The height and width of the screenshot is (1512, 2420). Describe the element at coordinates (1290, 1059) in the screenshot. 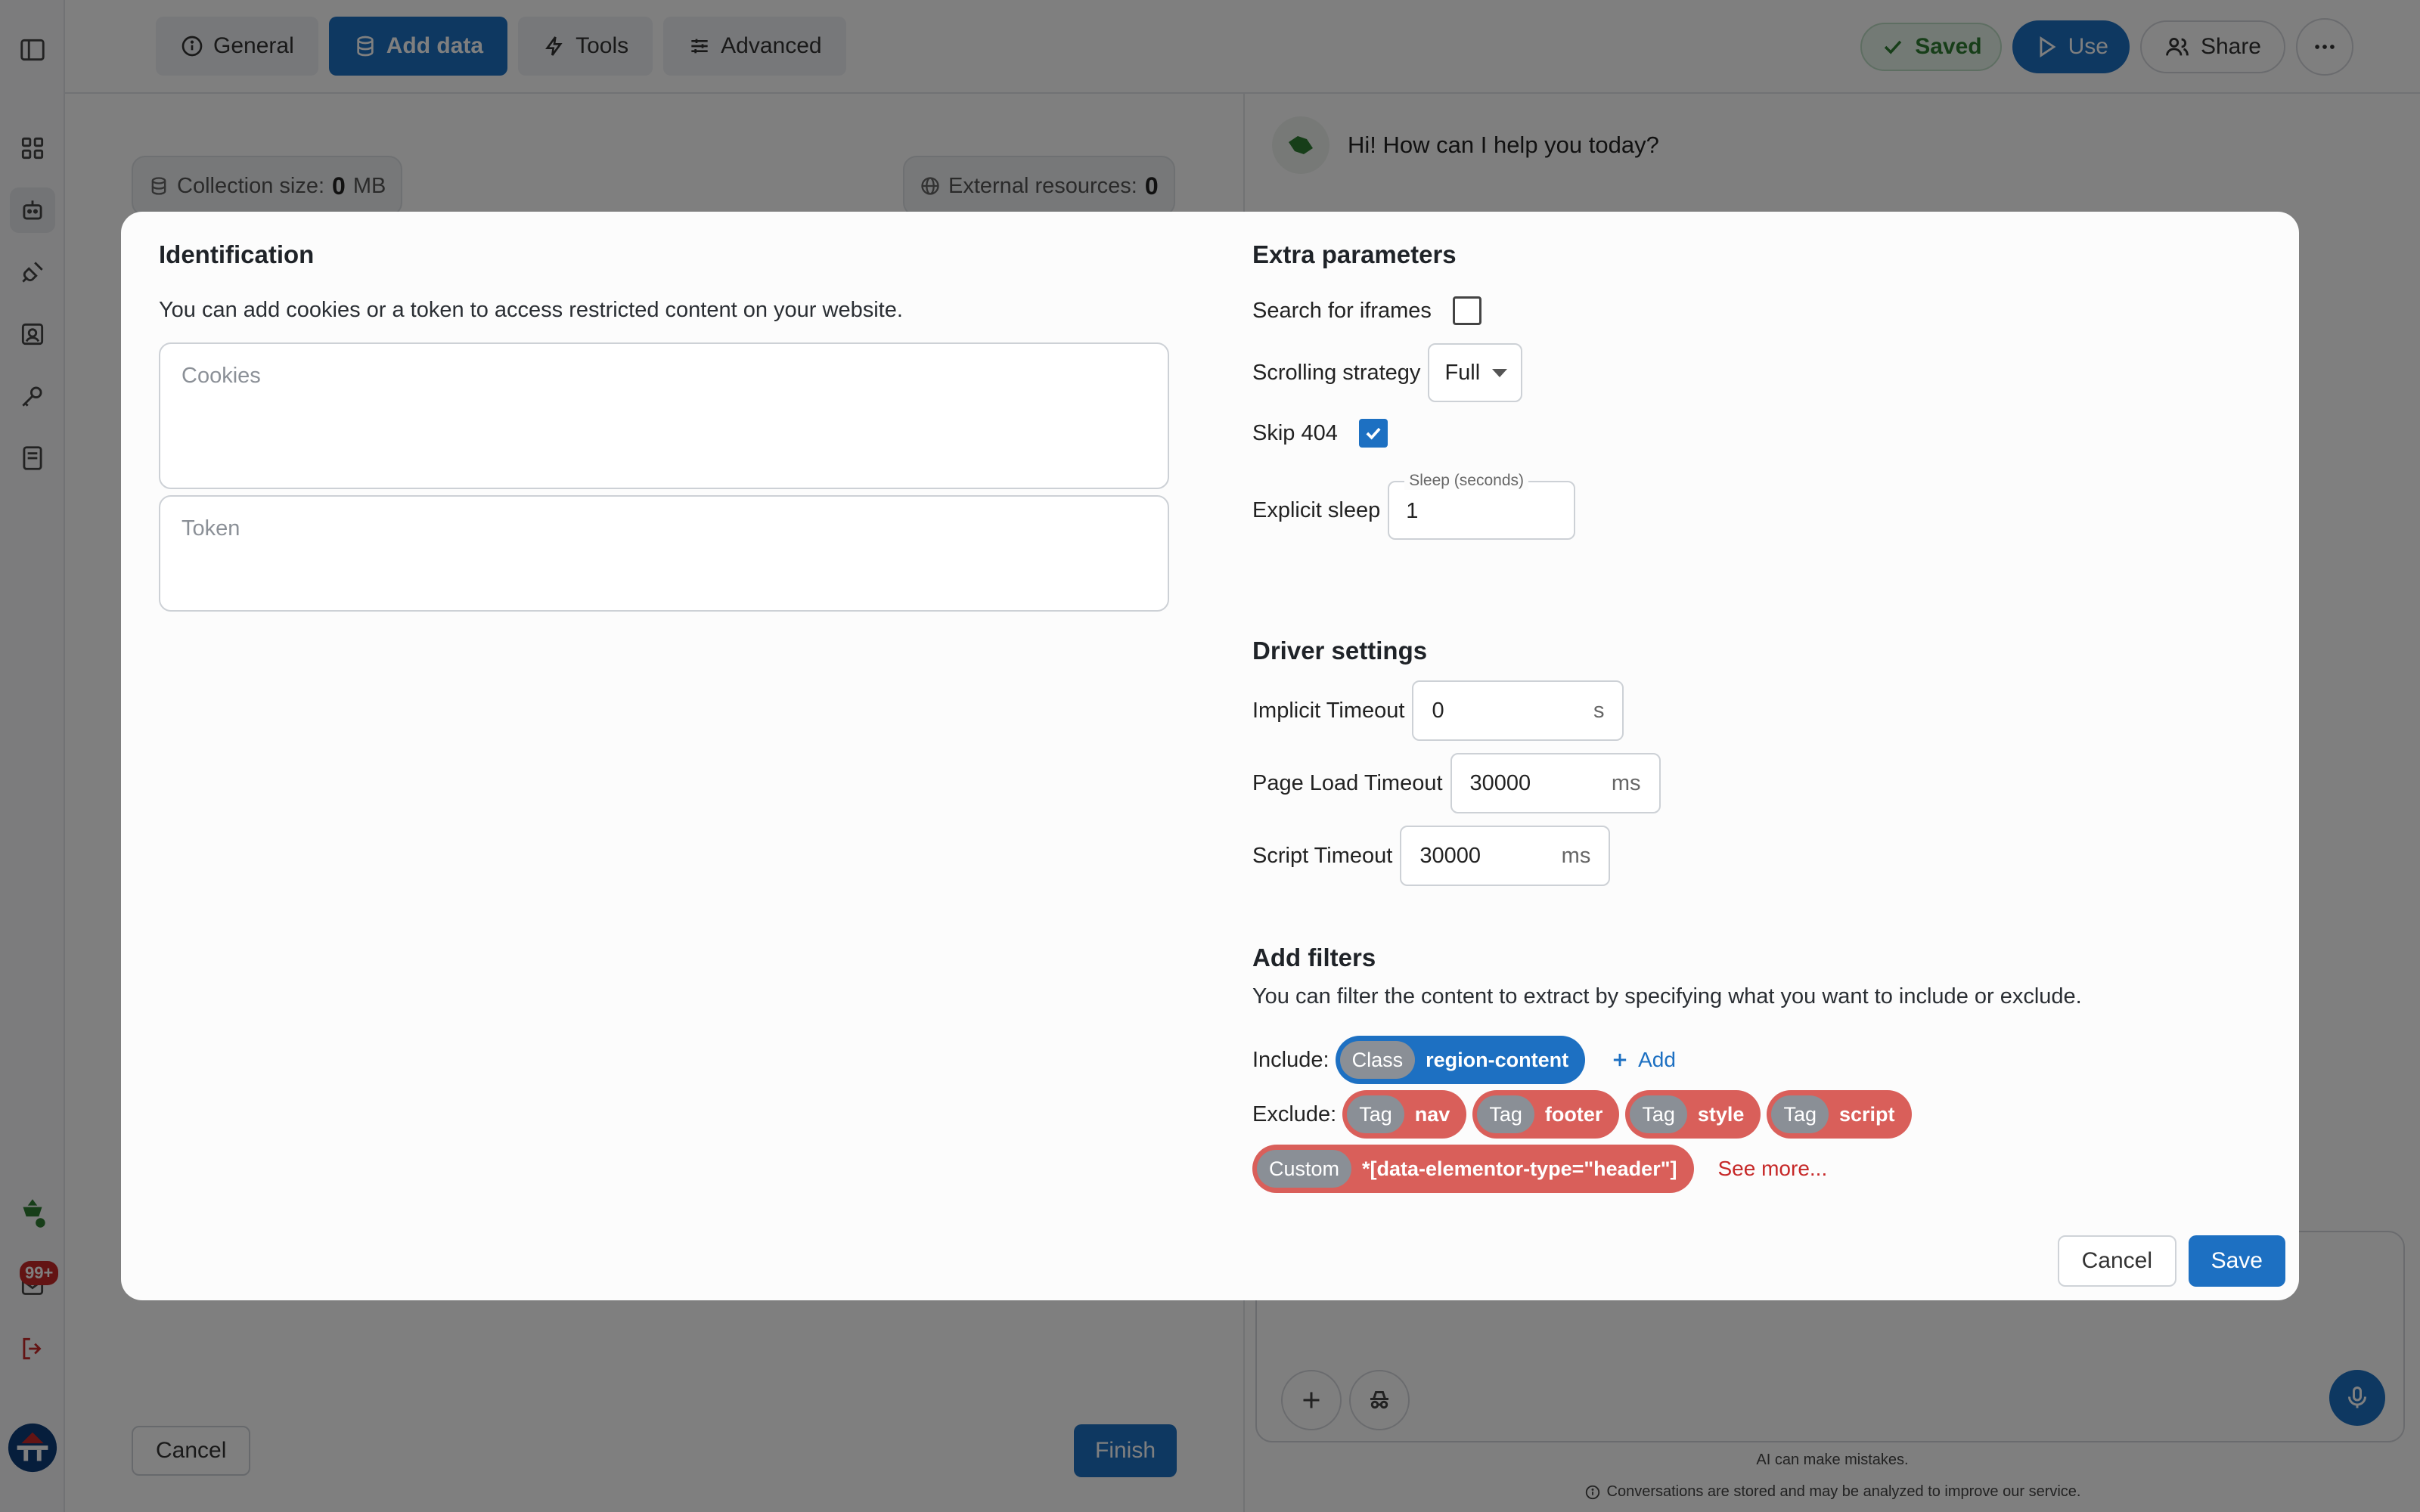

I see `include-label: Include:` at that location.